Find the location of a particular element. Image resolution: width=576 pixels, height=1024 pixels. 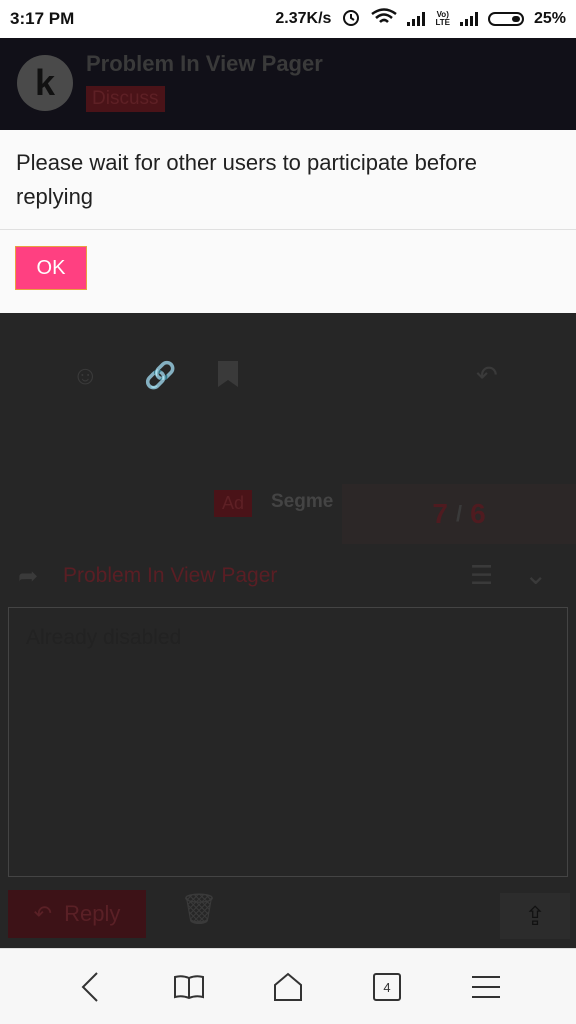

reply-button-label: Reply is located at coordinates (92, 913).